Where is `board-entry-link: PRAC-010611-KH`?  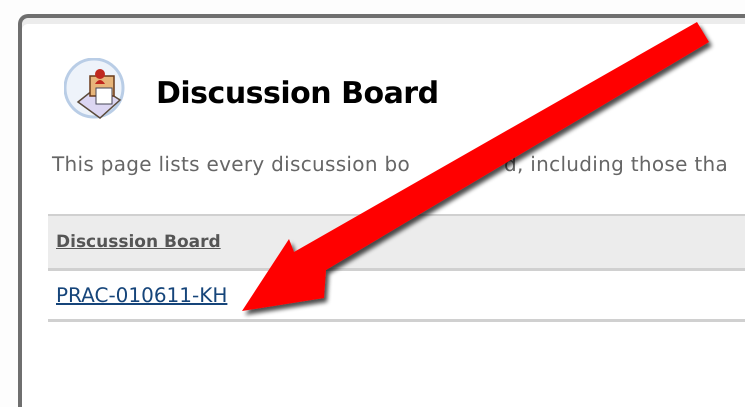
board-entry-link: PRAC-010611-KH is located at coordinates (142, 295).